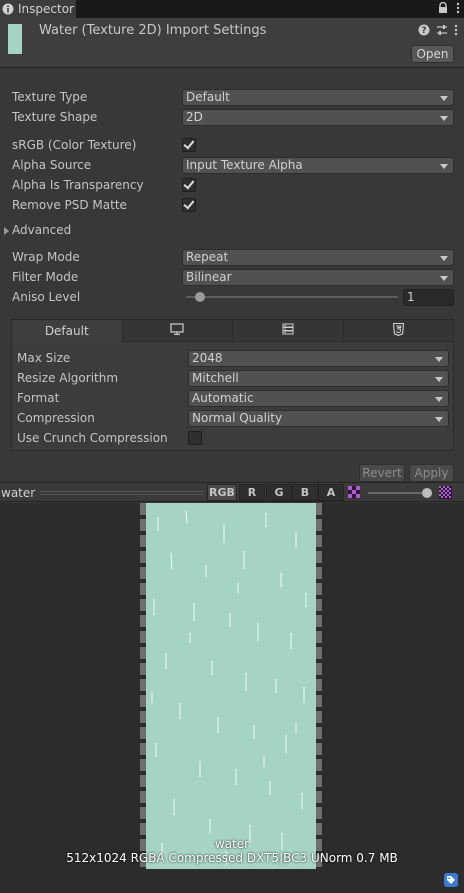  I want to click on alpha-source-dropdown: Input Texture Alpha, so click(318, 165).